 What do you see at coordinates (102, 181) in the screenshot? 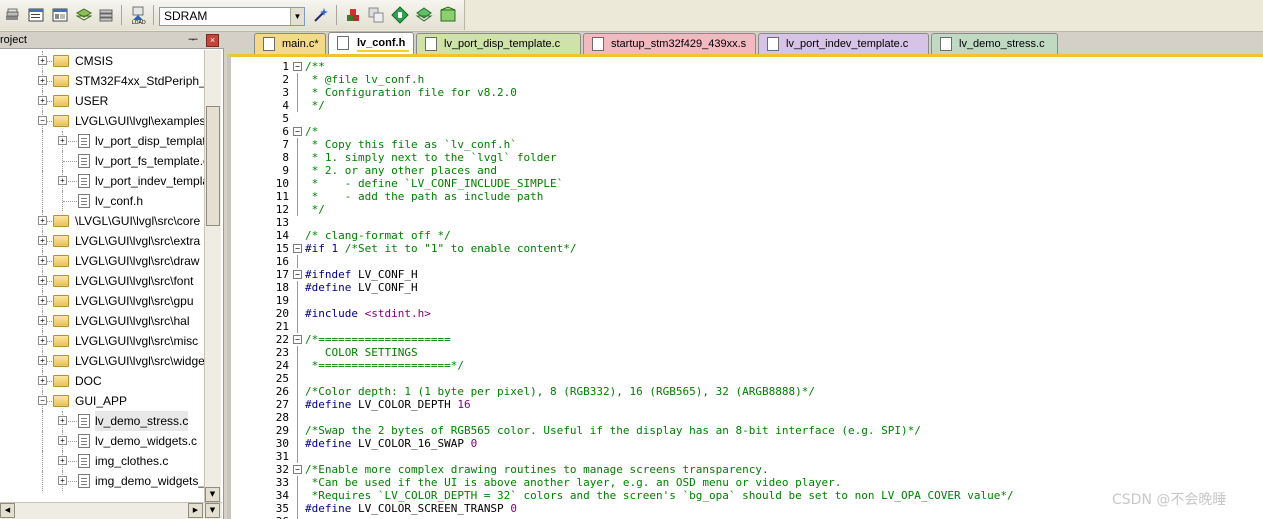
I see `tree-file: + lv_port_indev_templa` at bounding box center [102, 181].